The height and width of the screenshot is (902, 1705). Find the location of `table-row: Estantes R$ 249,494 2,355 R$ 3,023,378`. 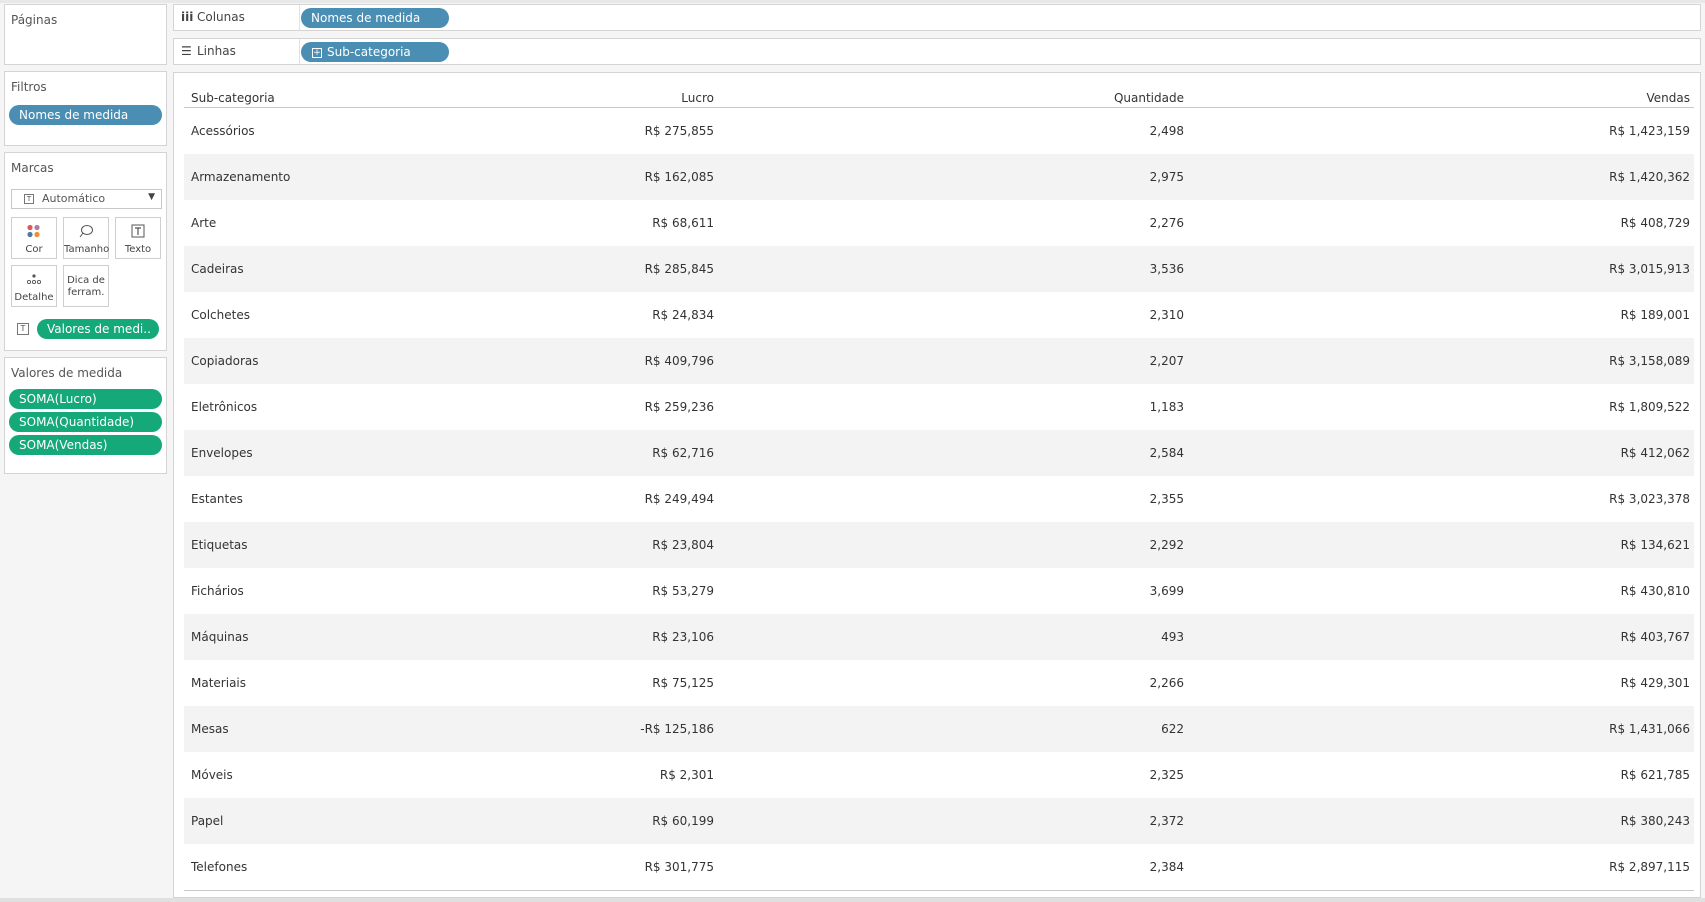

table-row: Estantes R$ 249,494 2,355 R$ 3,023,378 is located at coordinates (939, 499).